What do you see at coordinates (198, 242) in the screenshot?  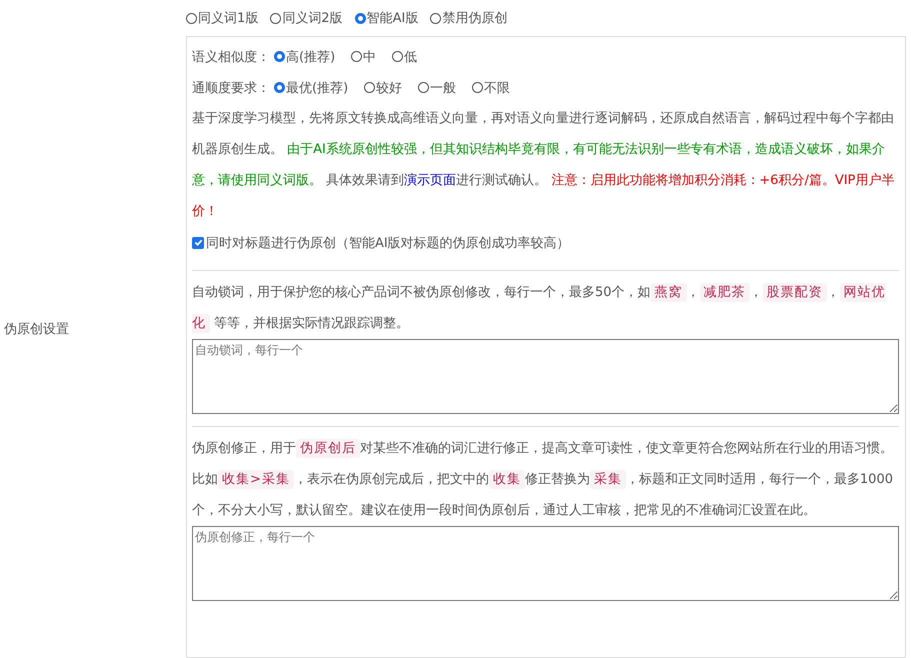 I see `check-icon` at bounding box center [198, 242].